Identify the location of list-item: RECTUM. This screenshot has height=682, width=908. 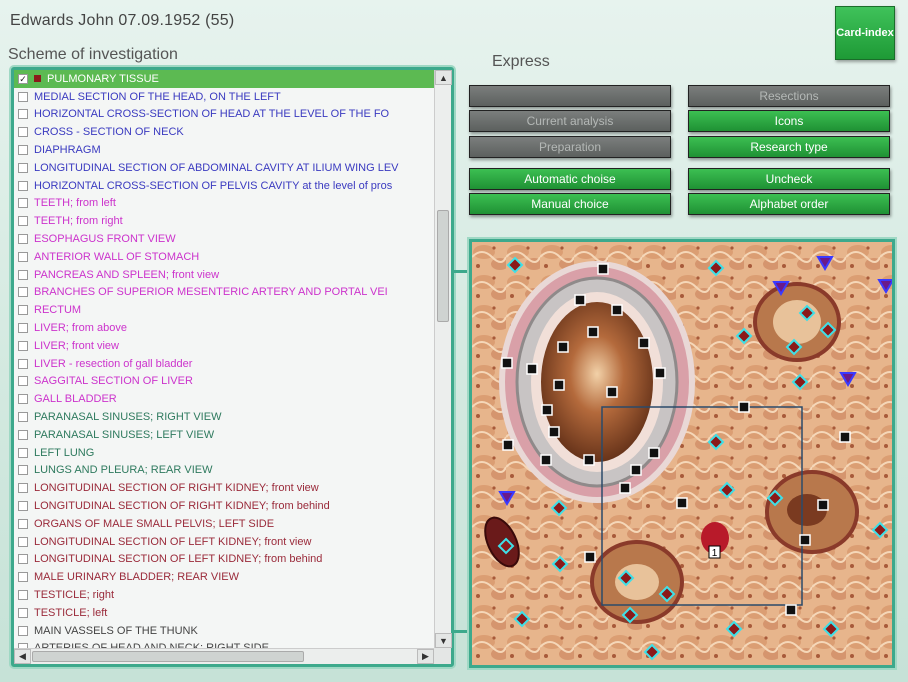
(224, 310).